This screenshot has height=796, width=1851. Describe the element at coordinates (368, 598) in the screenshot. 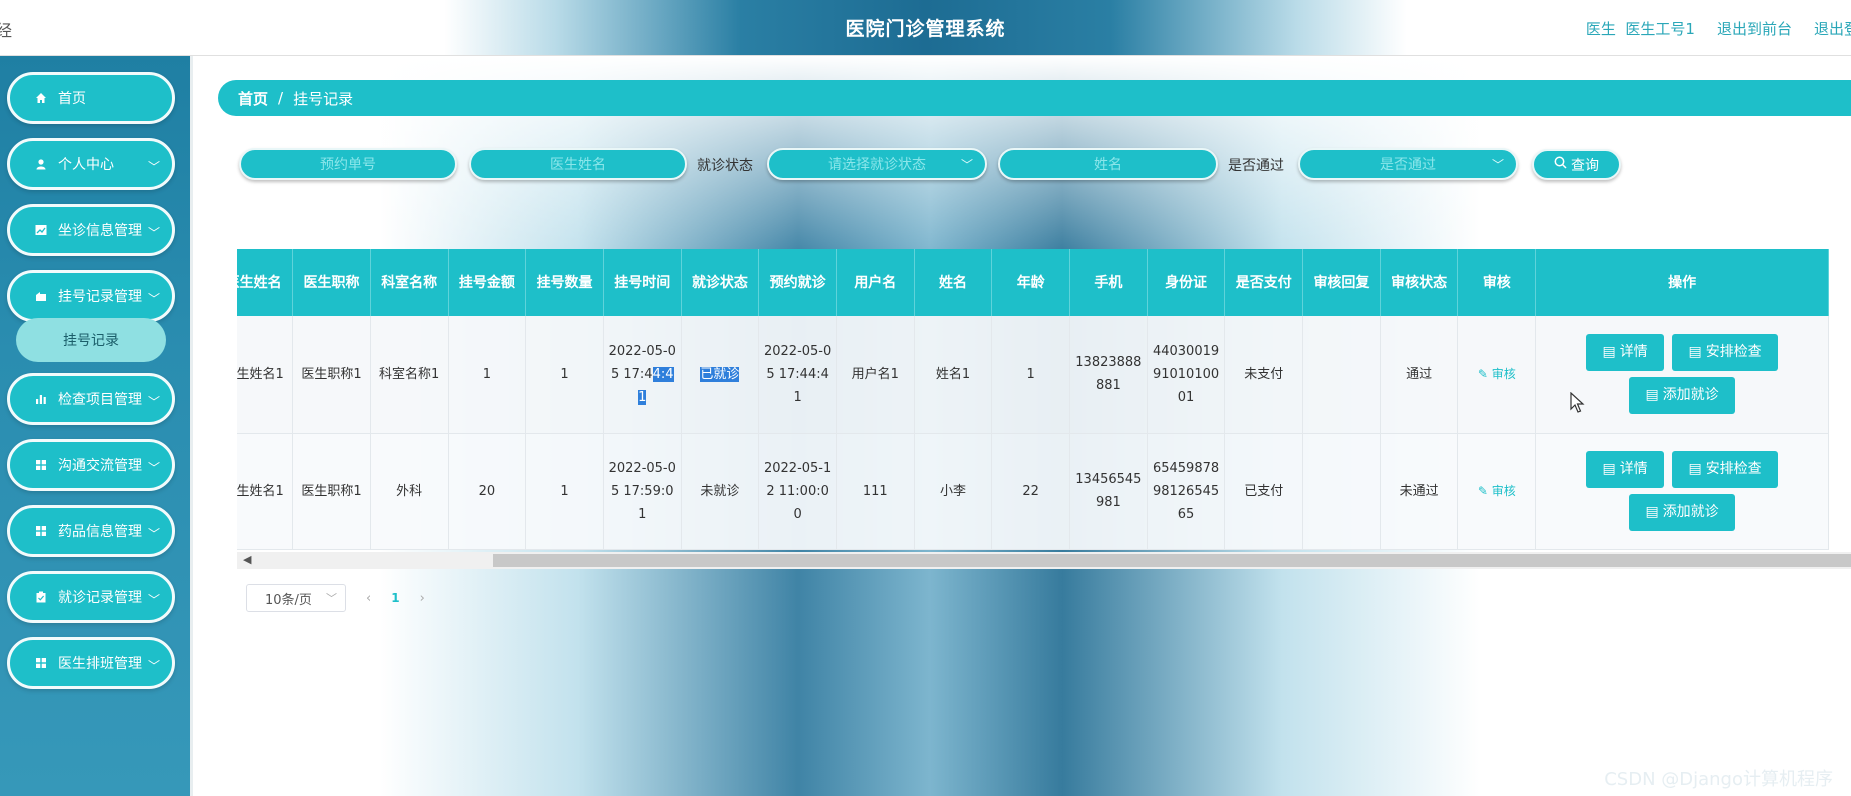

I see `prev-page-icon: ‹` at that location.